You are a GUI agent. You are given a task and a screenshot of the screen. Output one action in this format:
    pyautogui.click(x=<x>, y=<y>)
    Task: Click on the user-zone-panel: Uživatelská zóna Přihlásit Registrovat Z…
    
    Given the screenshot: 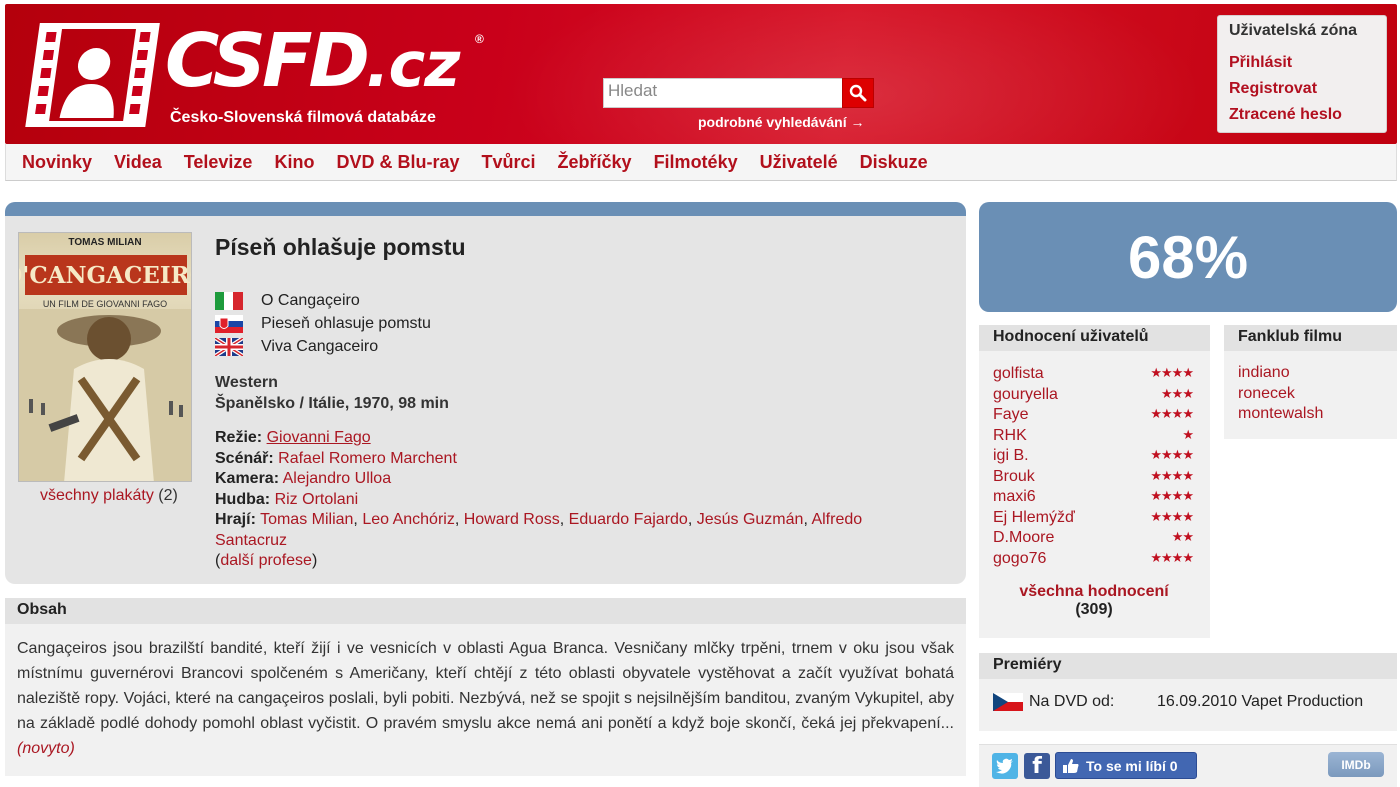 What is the action you would take?
    pyautogui.click(x=1302, y=74)
    